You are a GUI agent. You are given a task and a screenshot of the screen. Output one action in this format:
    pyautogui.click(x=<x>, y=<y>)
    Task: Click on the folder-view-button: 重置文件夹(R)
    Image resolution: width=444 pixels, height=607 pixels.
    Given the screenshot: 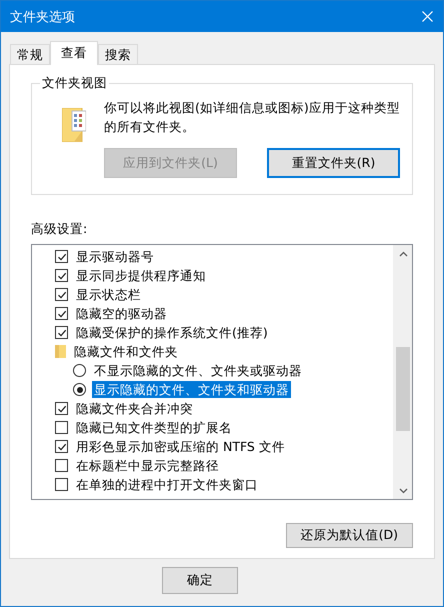 What is the action you would take?
    pyautogui.click(x=333, y=163)
    